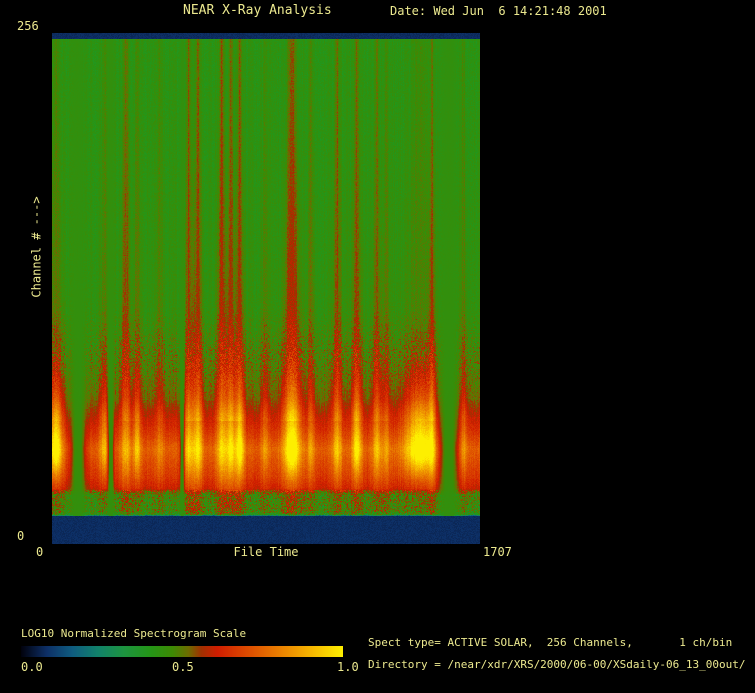 This screenshot has height=693, width=755. I want to click on colorbar-tick-max: 1.0, so click(348, 667).